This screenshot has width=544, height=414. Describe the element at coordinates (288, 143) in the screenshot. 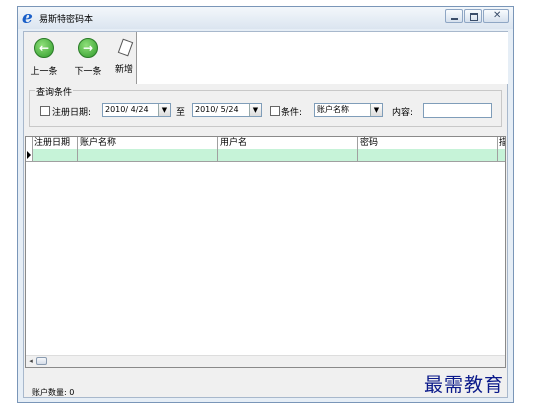

I see `col-header-username: 用户名` at that location.